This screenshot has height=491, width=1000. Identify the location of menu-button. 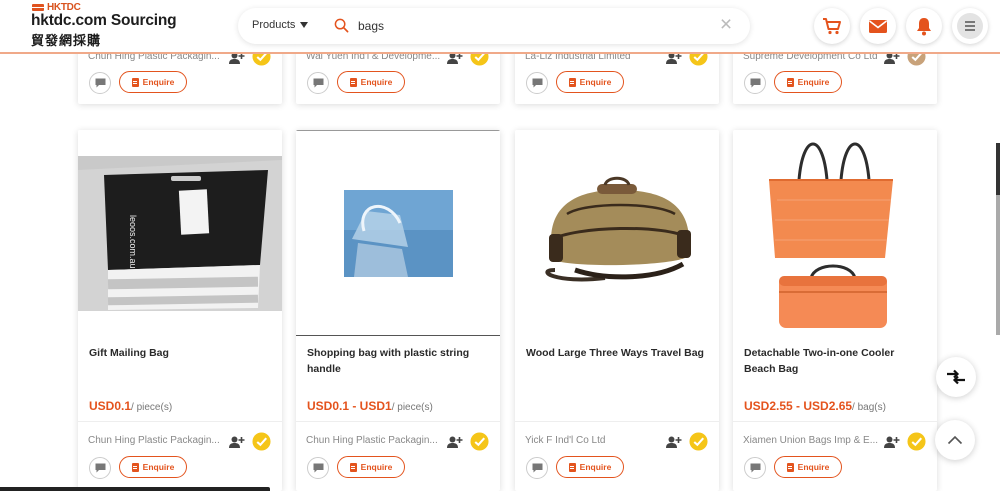
(970, 26).